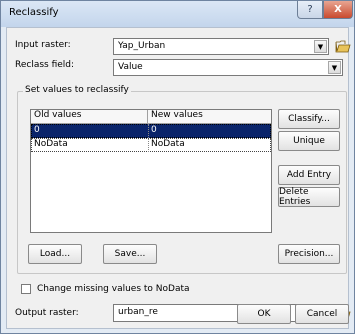  I want to click on ok-button: OK, so click(264, 314).